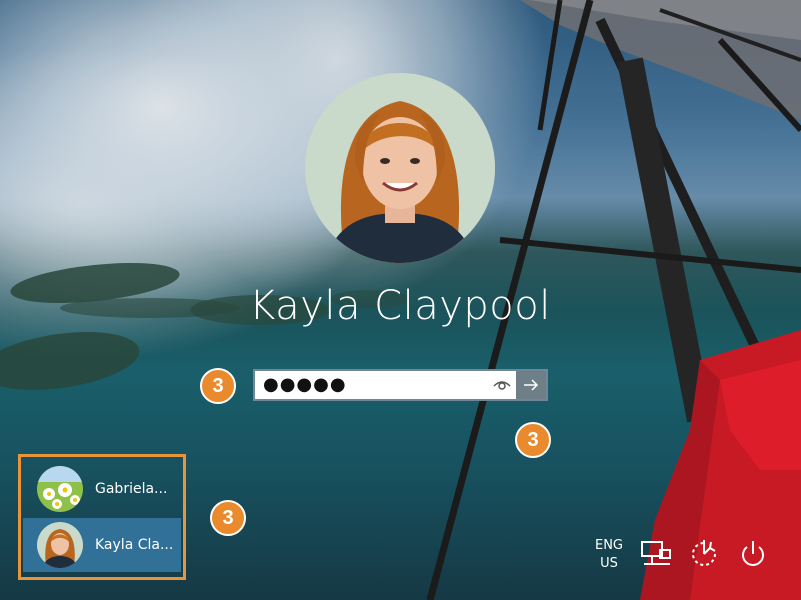  What do you see at coordinates (704, 554) in the screenshot?
I see `ease-of-access-icon` at bounding box center [704, 554].